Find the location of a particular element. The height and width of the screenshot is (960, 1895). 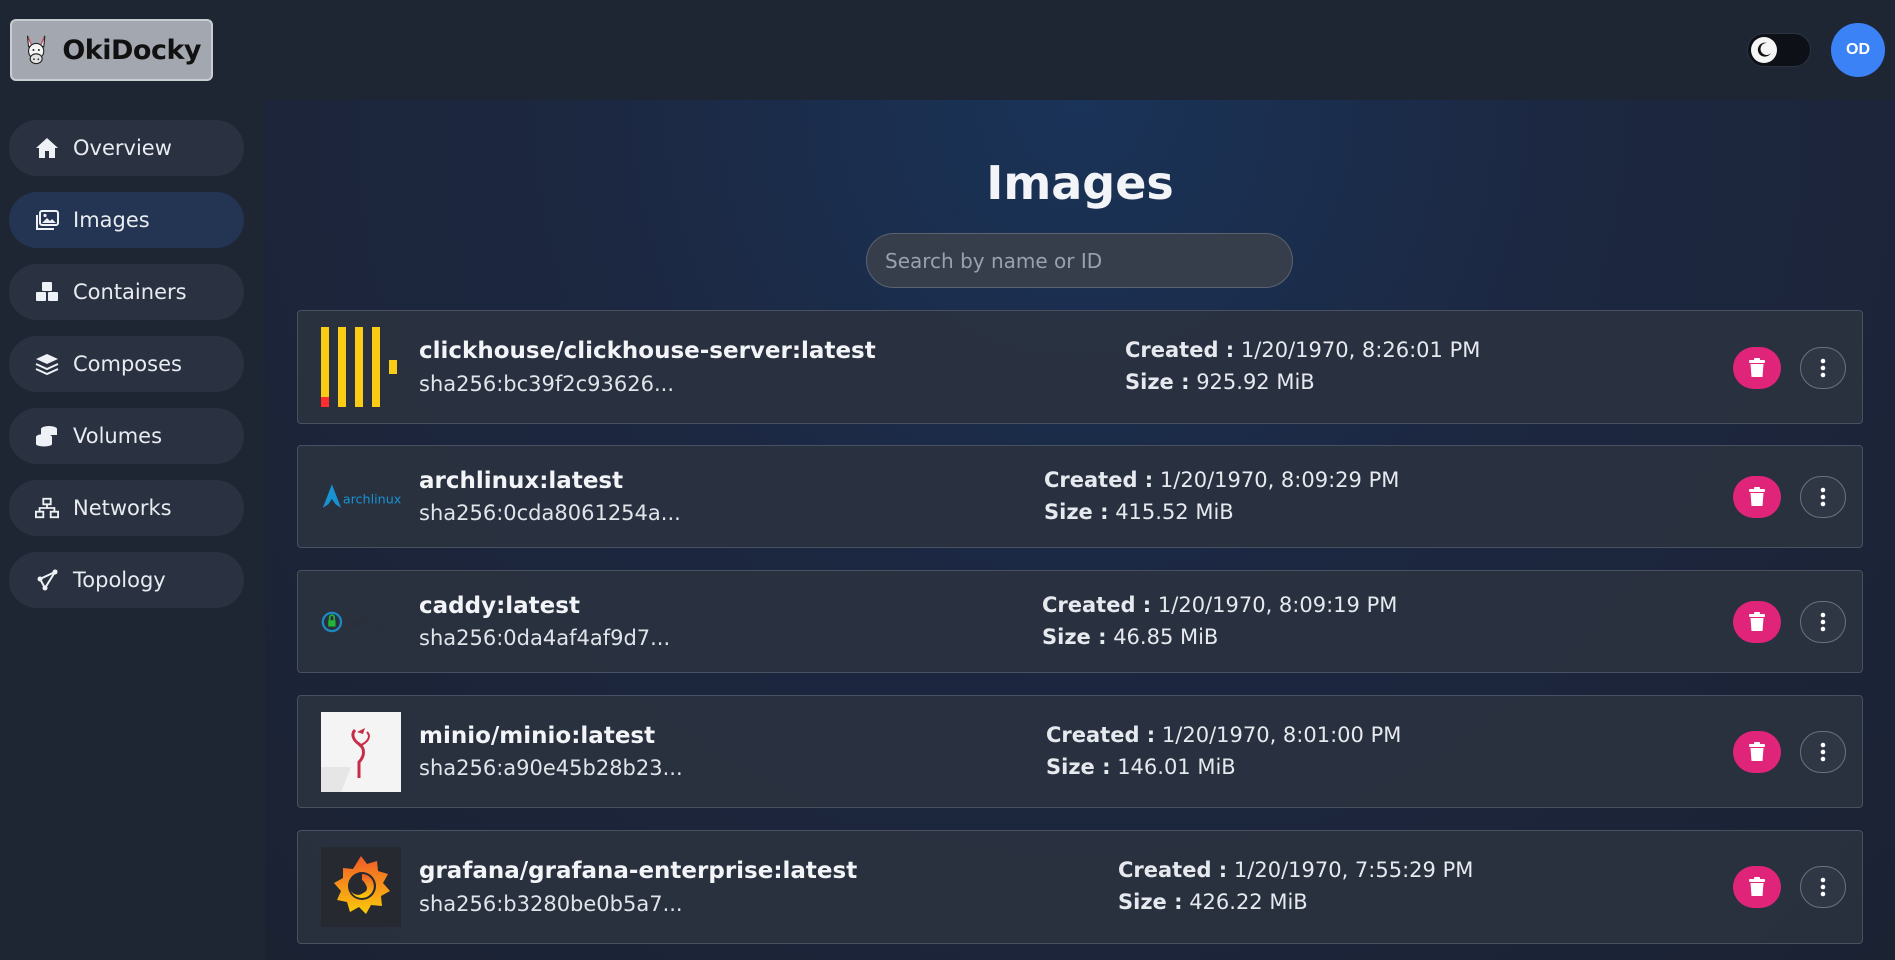

caddy-logo: caddy is located at coordinates (361, 622).